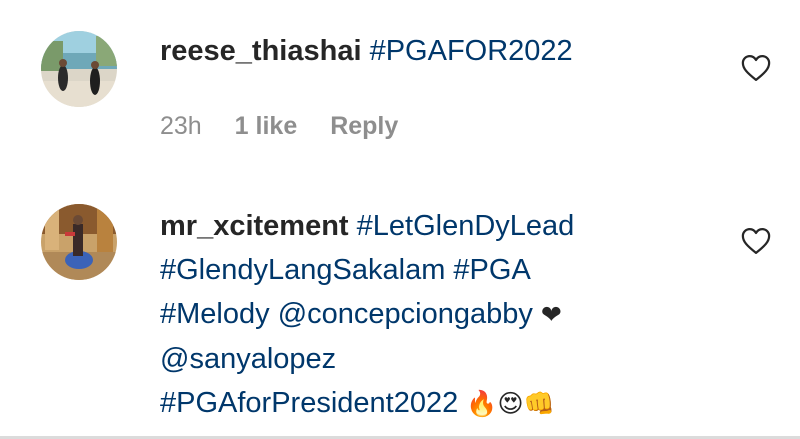 The image size is (800, 439). Describe the element at coordinates (510, 404) in the screenshot. I see `emoji-sequence: 🔥😍👊` at that location.